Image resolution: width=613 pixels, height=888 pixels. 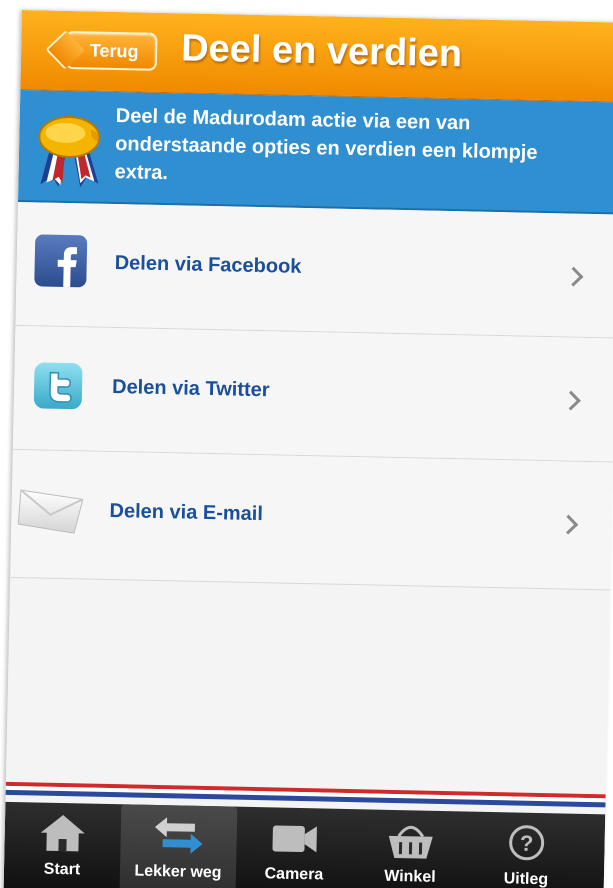 I want to click on tab-winkel-label: Winkel, so click(x=410, y=876).